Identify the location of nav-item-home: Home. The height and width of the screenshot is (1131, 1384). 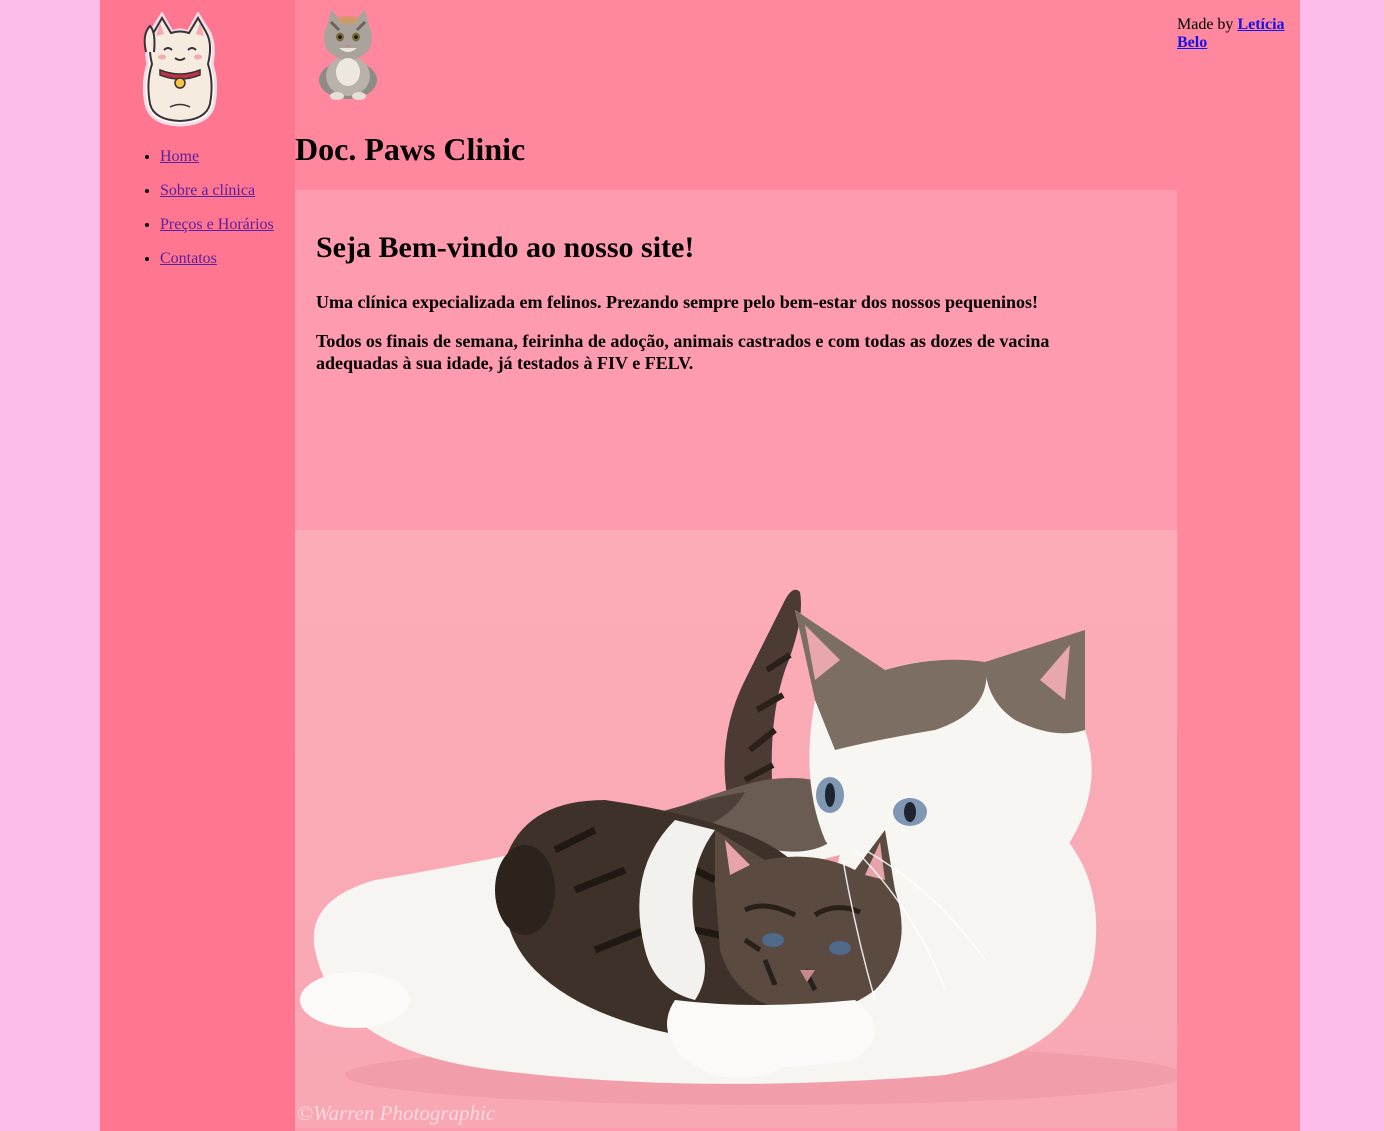
(217, 157).